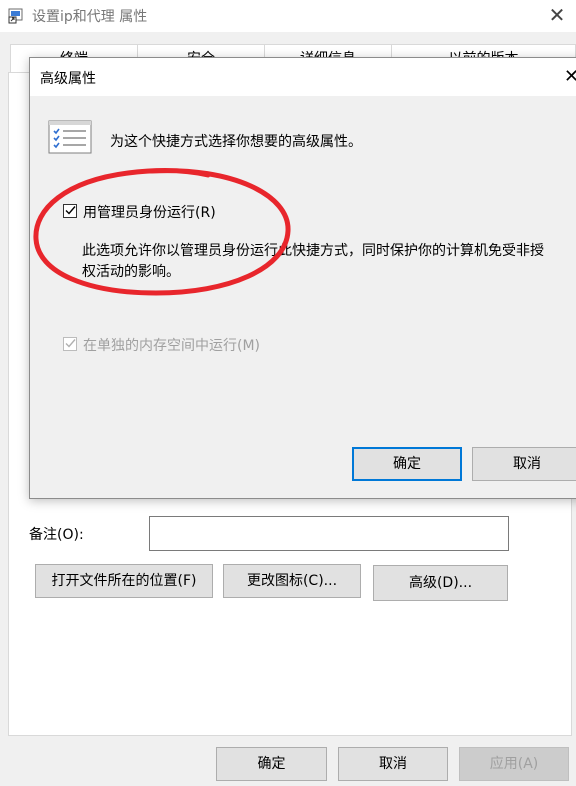 The width and height of the screenshot is (576, 786). What do you see at coordinates (514, 764) in the screenshot?
I see `apply-button: 应用(A)` at bounding box center [514, 764].